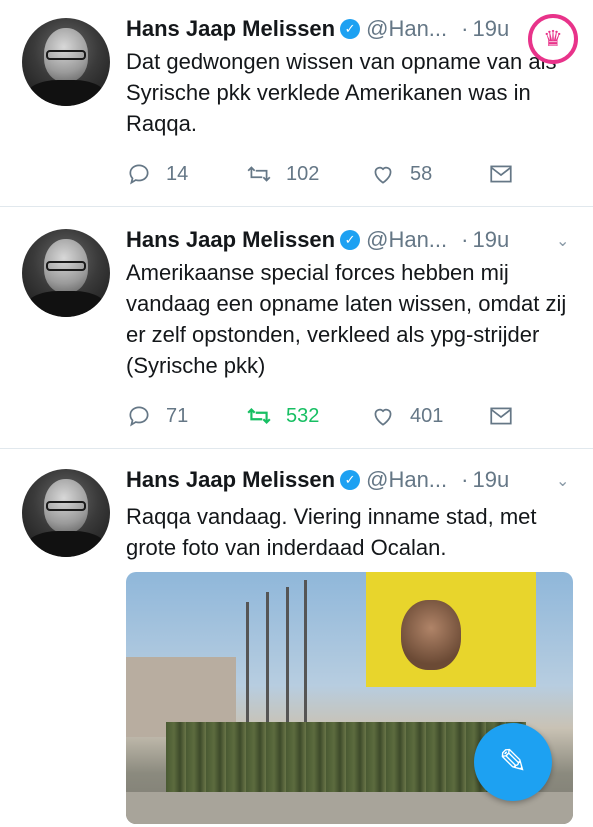  I want to click on like-button: 58, so click(401, 174).